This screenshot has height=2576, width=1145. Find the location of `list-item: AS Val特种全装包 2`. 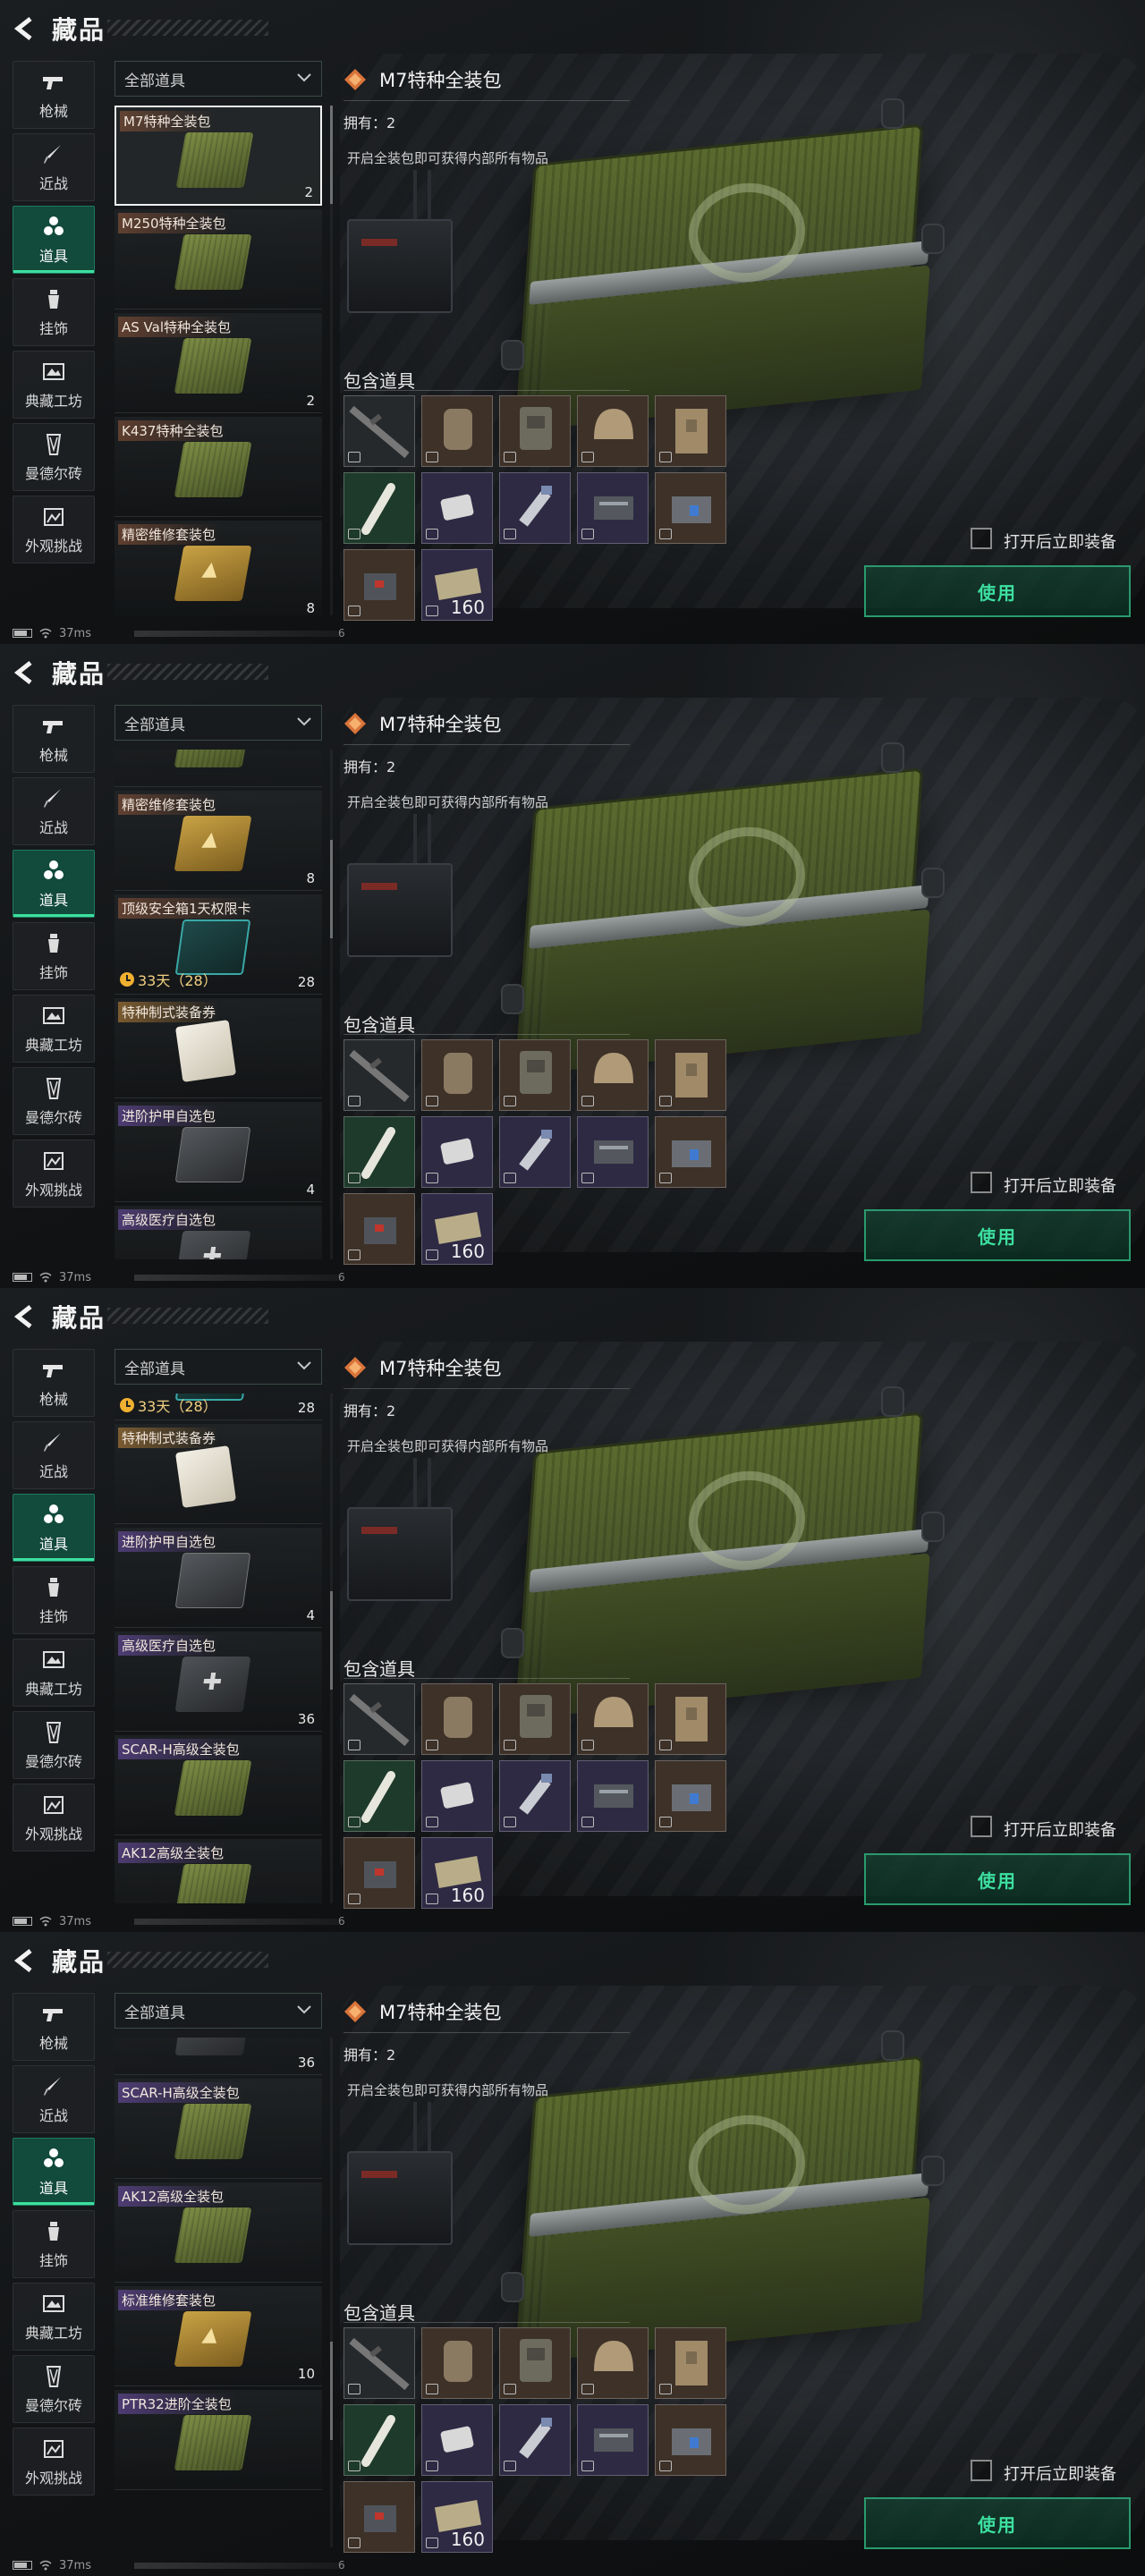

list-item: AS Val特种全装包 2 is located at coordinates (218, 363).